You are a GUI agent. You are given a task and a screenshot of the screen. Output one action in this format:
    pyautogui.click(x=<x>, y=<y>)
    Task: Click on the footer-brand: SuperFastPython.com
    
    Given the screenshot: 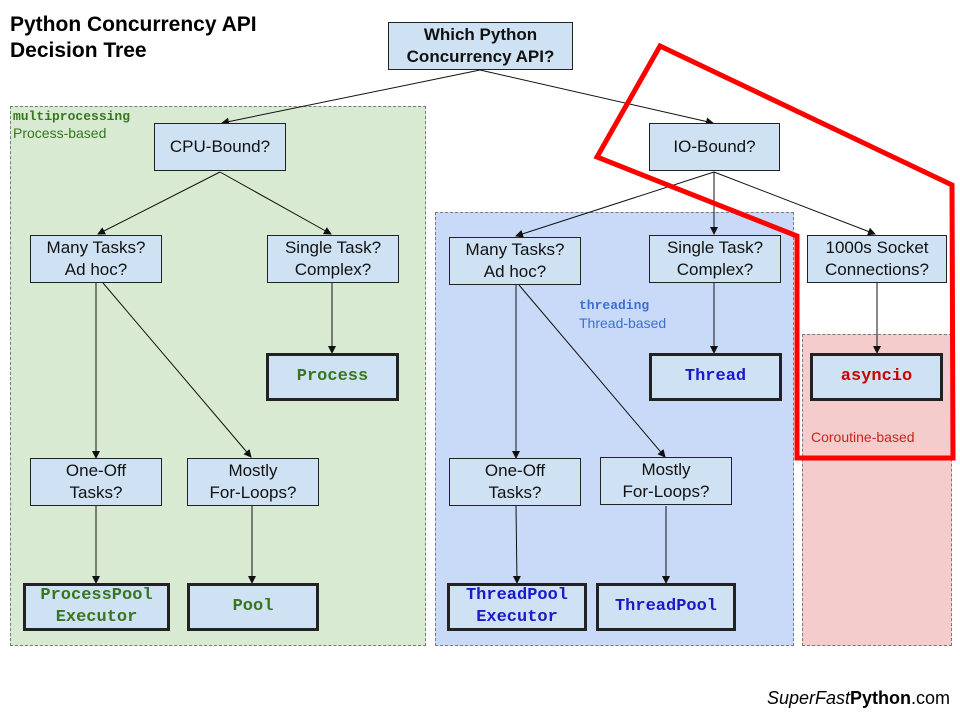 What is the action you would take?
    pyautogui.click(x=858, y=698)
    